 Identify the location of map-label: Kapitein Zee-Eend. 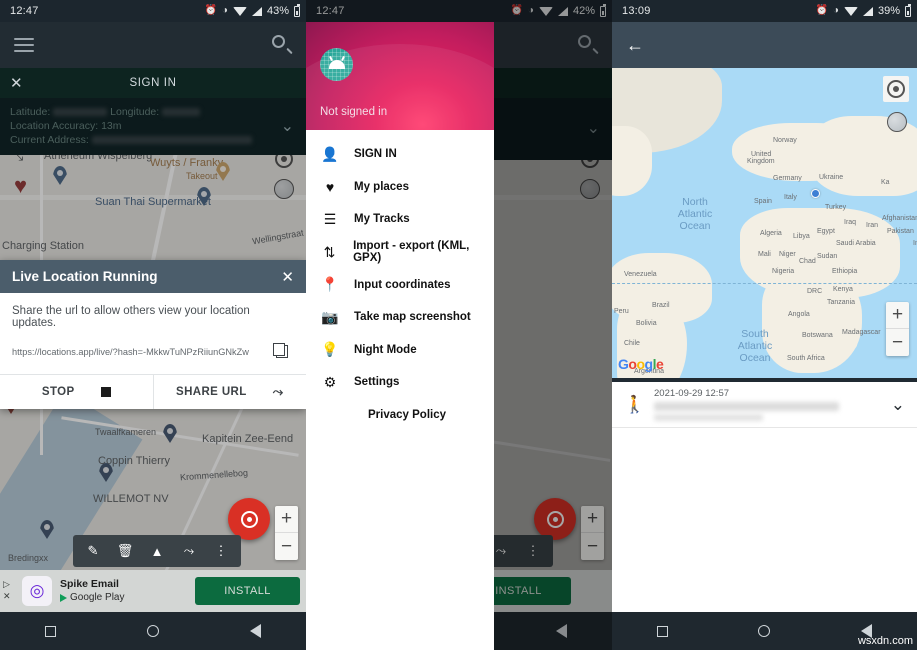
(248, 439).